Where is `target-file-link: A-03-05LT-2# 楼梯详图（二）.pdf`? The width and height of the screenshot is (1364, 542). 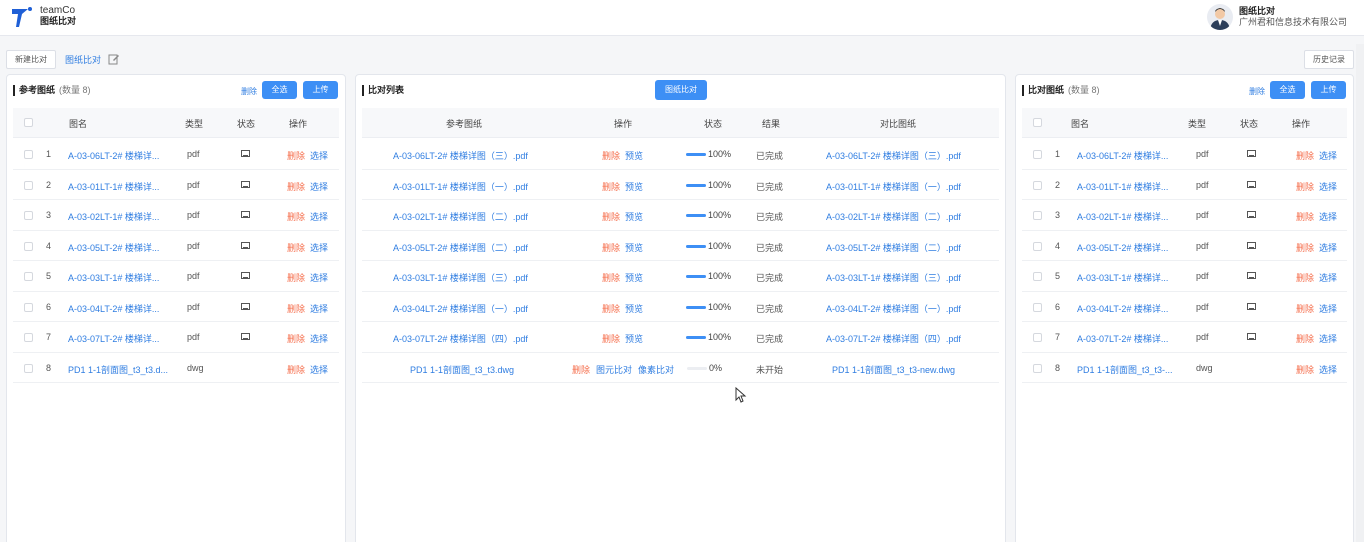
target-file-link: A-03-05LT-2# 楼梯详图（二）.pdf is located at coordinates (893, 247).